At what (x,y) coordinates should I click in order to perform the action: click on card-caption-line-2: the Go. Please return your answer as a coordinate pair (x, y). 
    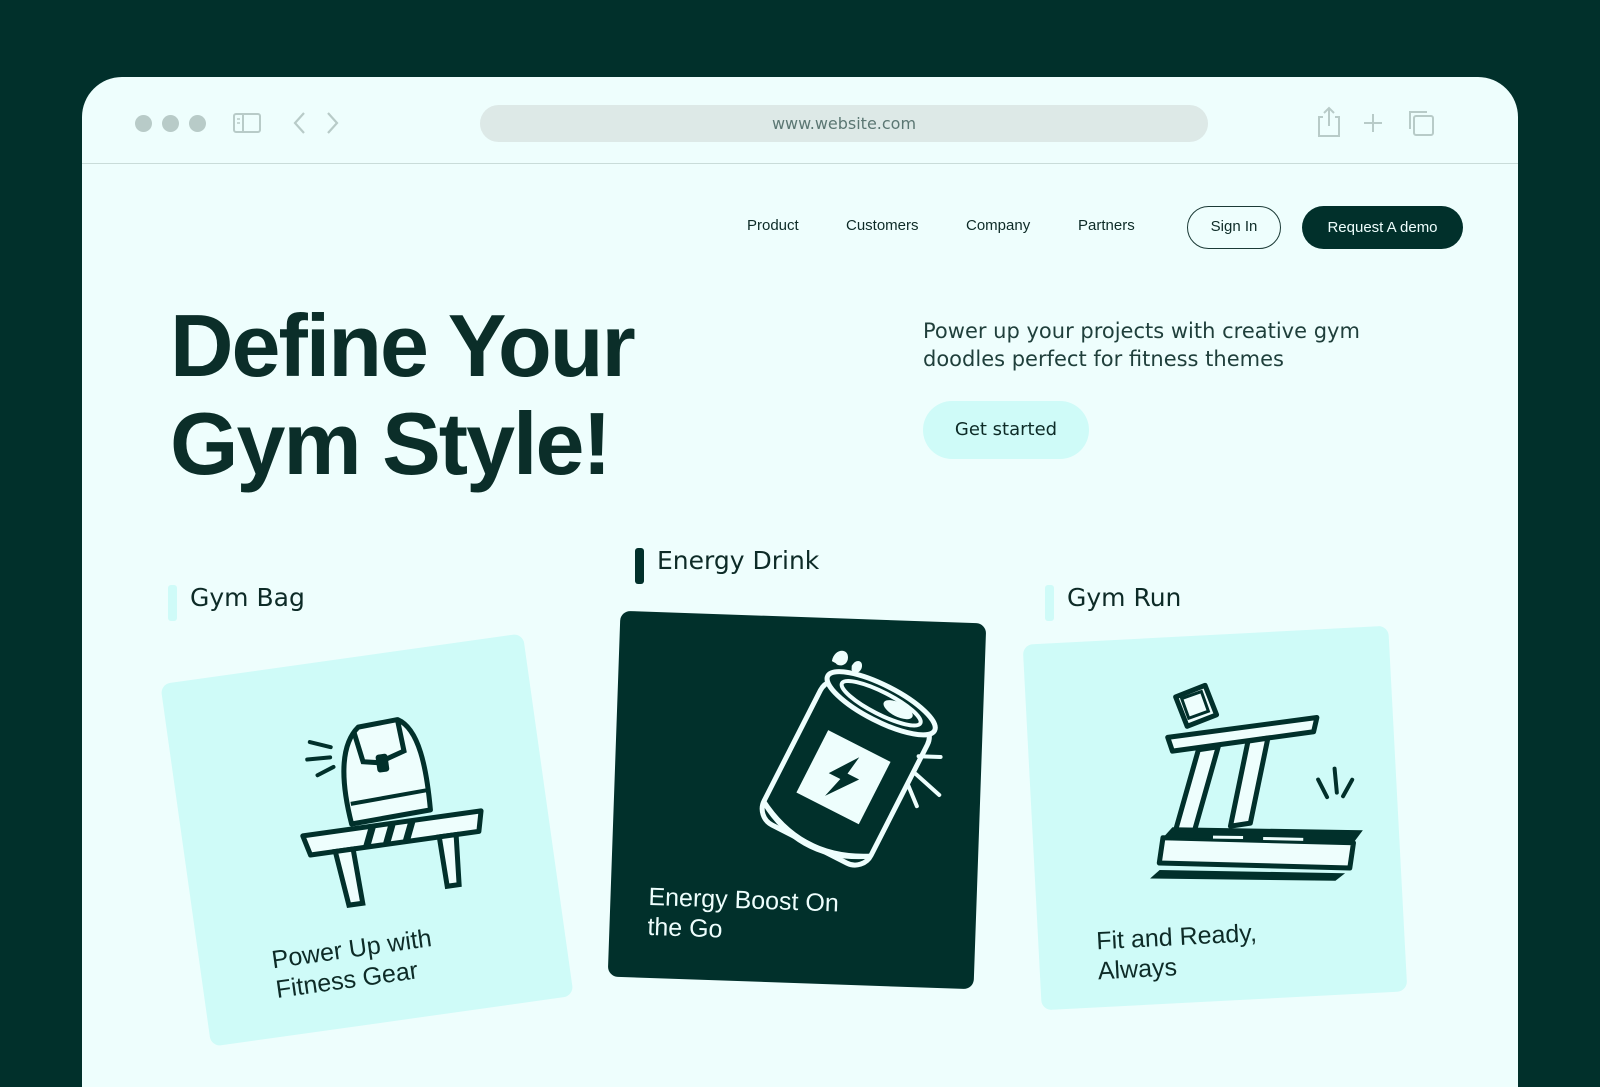
    Looking at the image, I should click on (684, 928).